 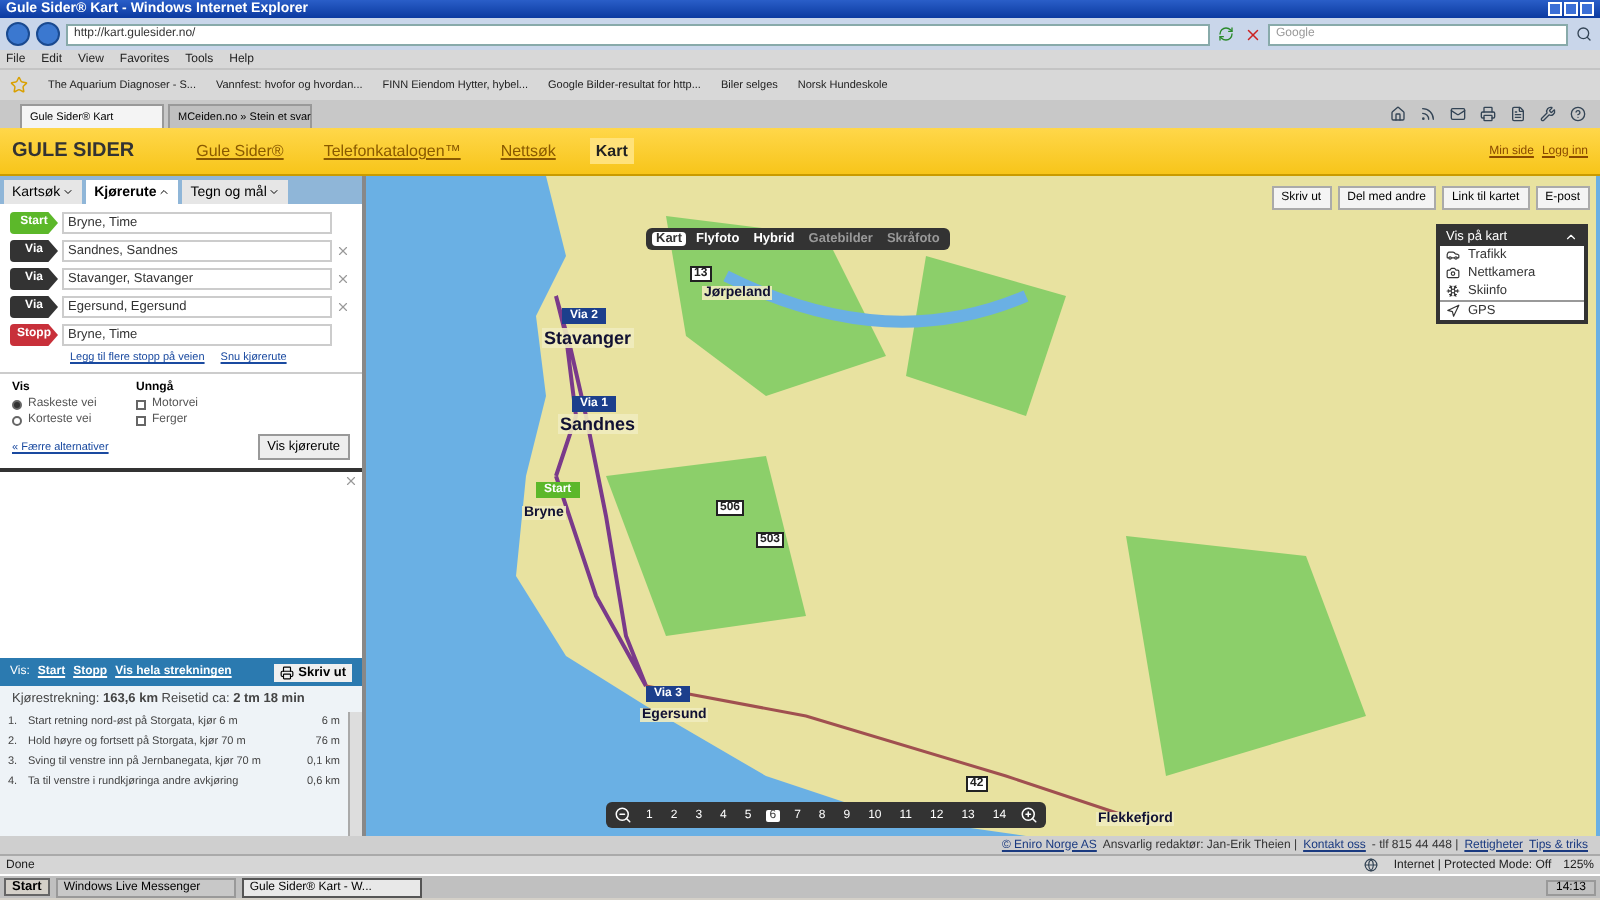 I want to click on mail-icon, so click(x=1458, y=114).